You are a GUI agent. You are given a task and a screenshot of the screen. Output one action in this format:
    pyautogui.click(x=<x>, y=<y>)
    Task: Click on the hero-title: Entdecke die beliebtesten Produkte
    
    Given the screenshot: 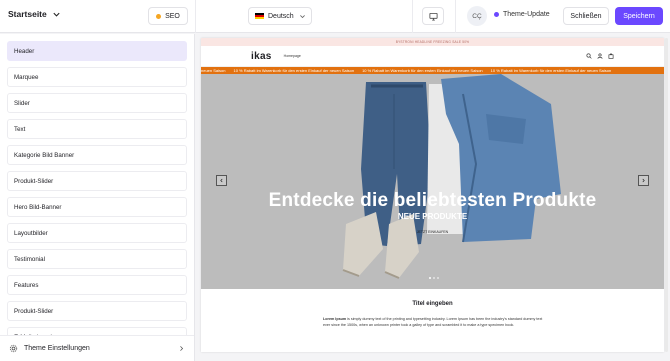 What is the action you would take?
    pyautogui.click(x=432, y=200)
    